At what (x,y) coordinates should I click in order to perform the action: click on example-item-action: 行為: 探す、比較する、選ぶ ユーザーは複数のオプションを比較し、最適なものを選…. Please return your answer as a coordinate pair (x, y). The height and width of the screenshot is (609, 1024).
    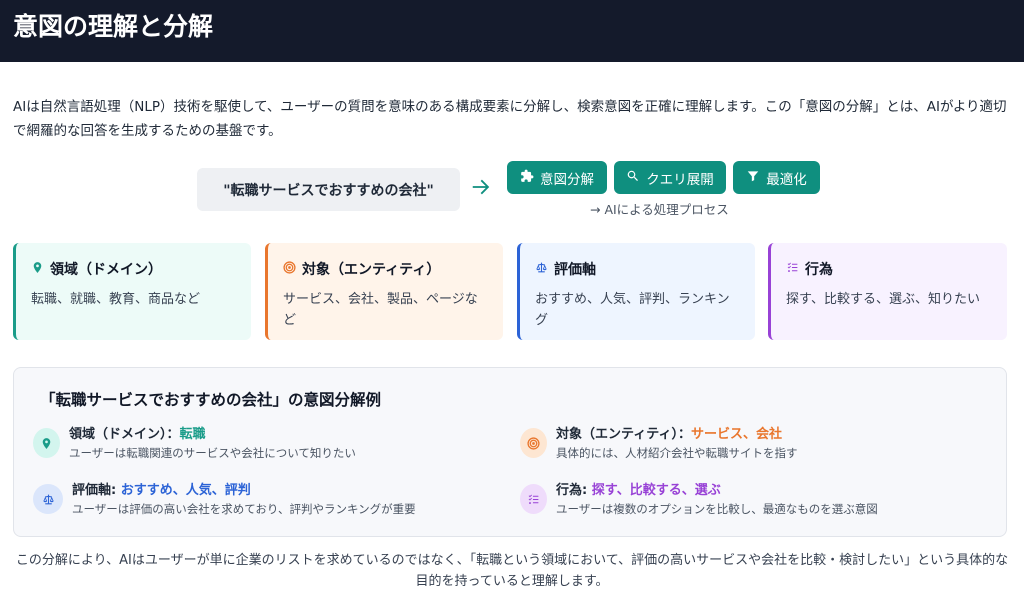
    Looking at the image, I should click on (699, 500).